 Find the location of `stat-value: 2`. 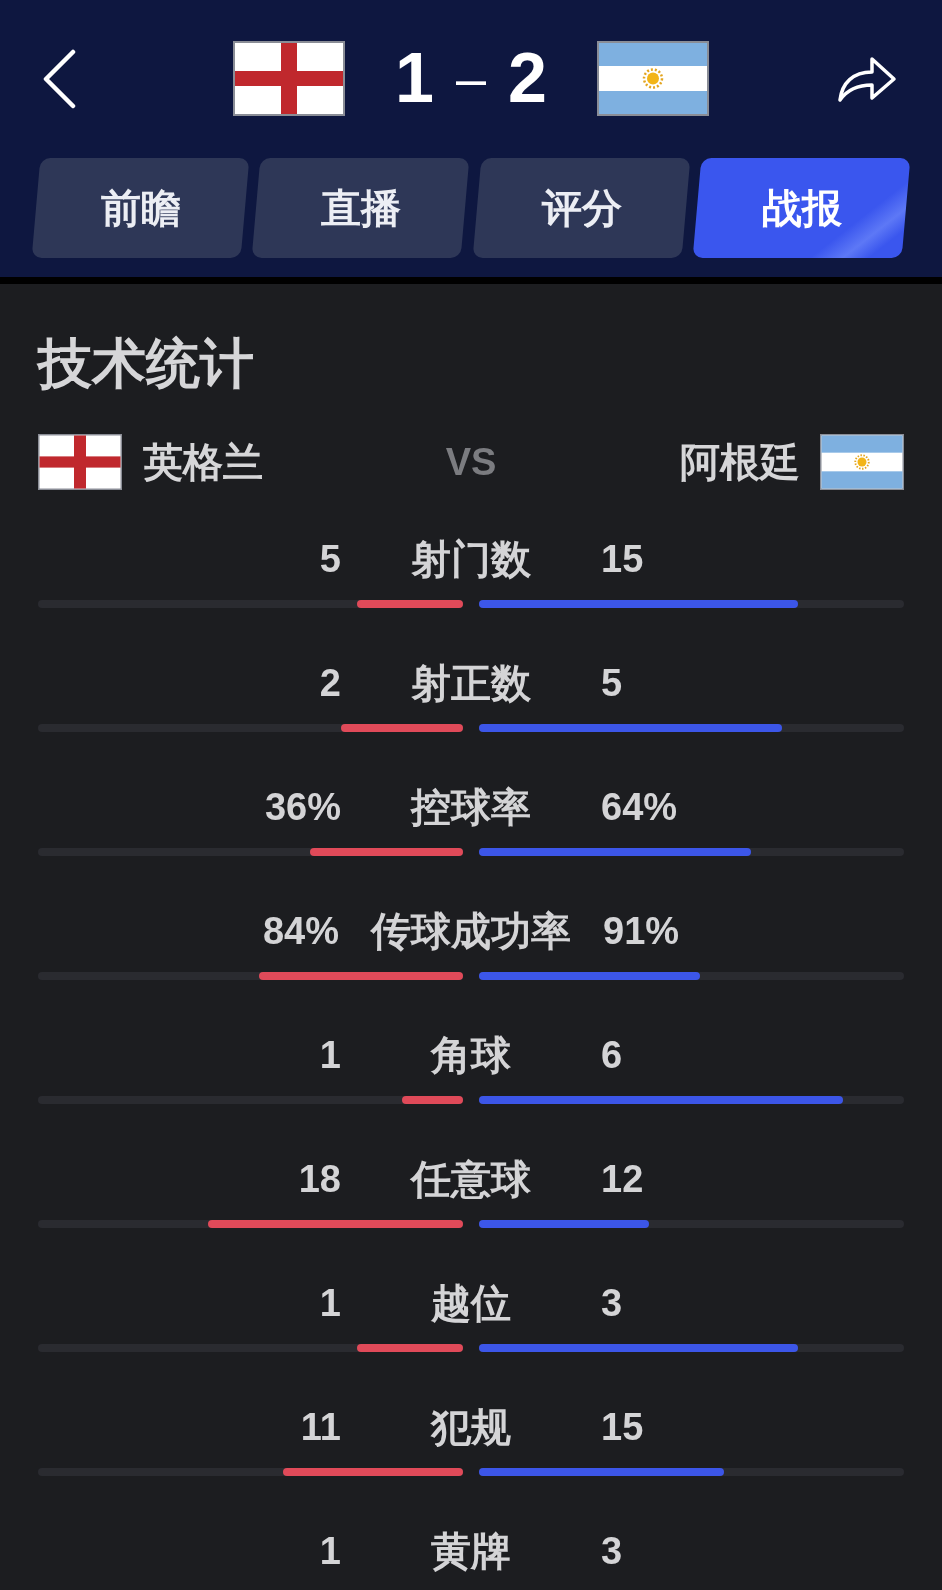

stat-value: 2 is located at coordinates (329, 683).